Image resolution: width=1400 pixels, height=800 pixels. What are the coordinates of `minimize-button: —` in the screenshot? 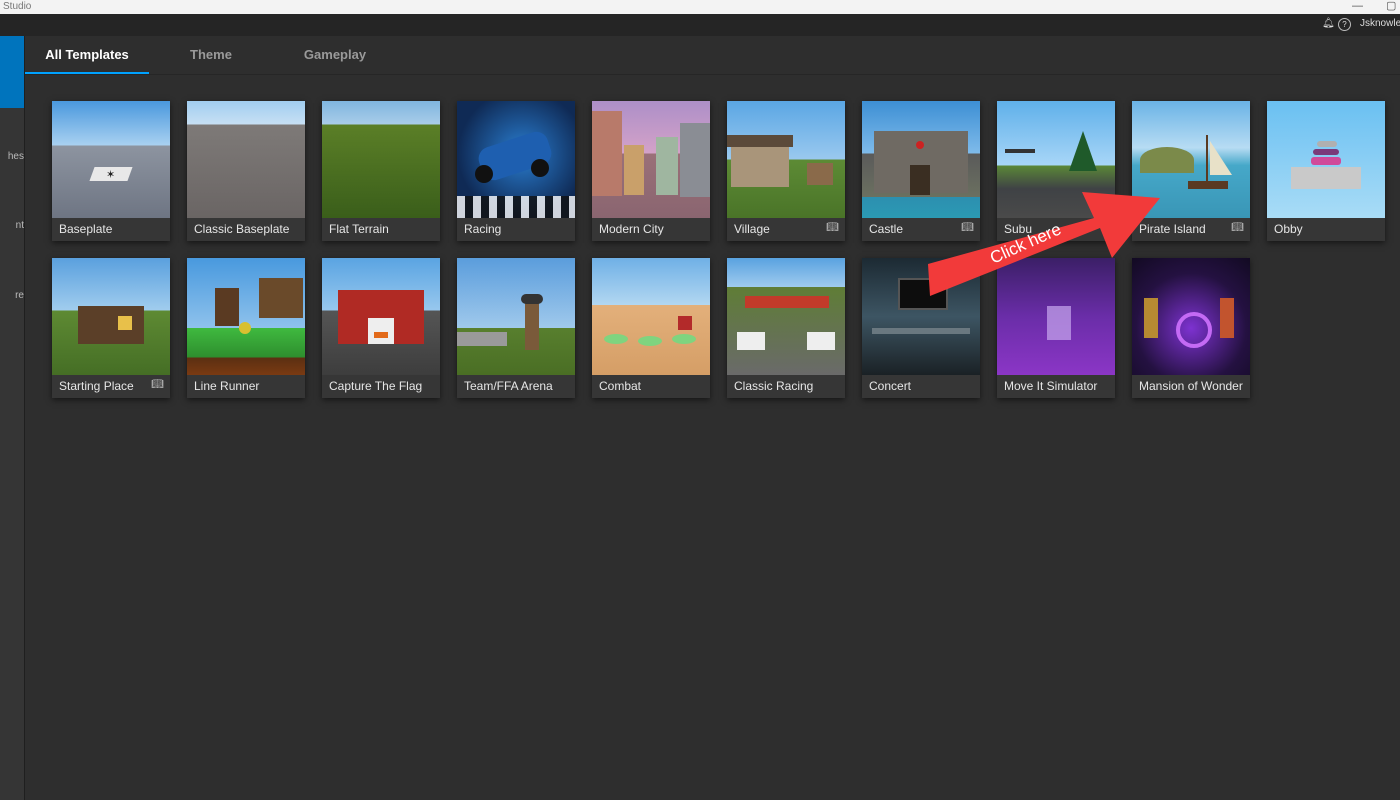 It's located at (1357, 6).